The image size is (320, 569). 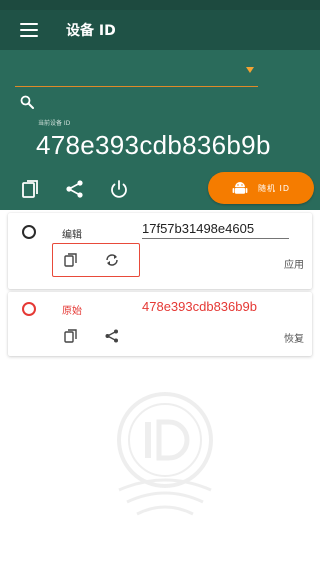 I want to click on edit-radio, so click(x=29, y=232).